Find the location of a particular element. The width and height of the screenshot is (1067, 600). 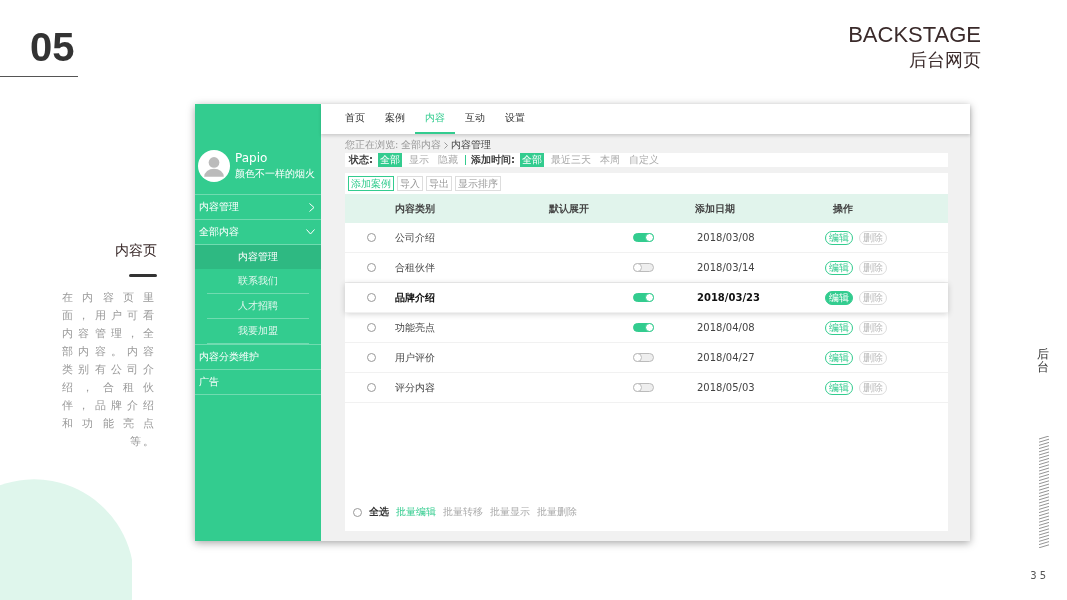

sidebar-item: 内容分类维护 is located at coordinates (258, 357).